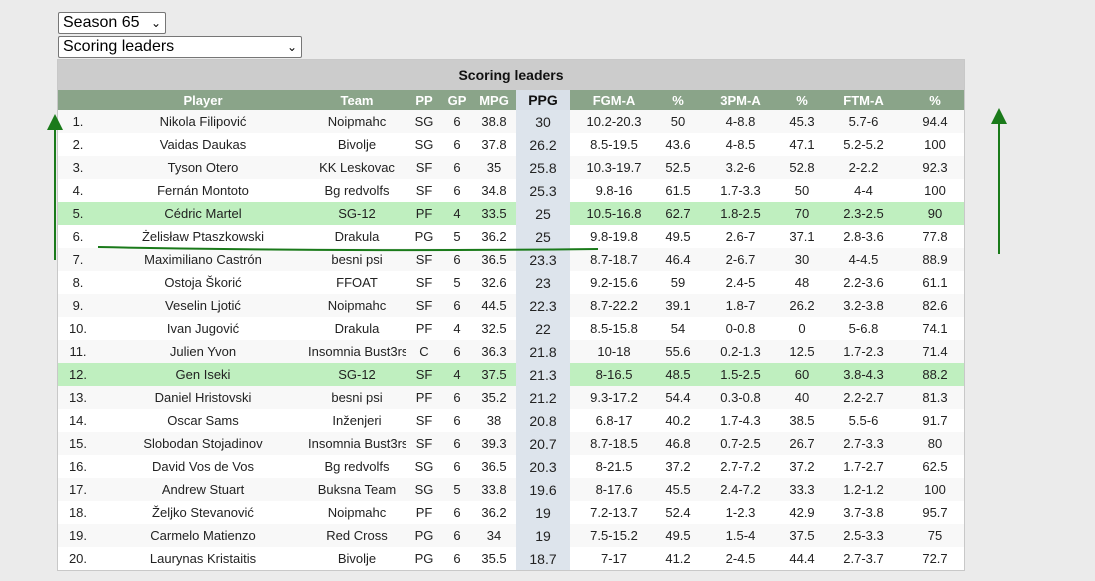  I want to click on cell-points-per-game: 26.2, so click(543, 144).